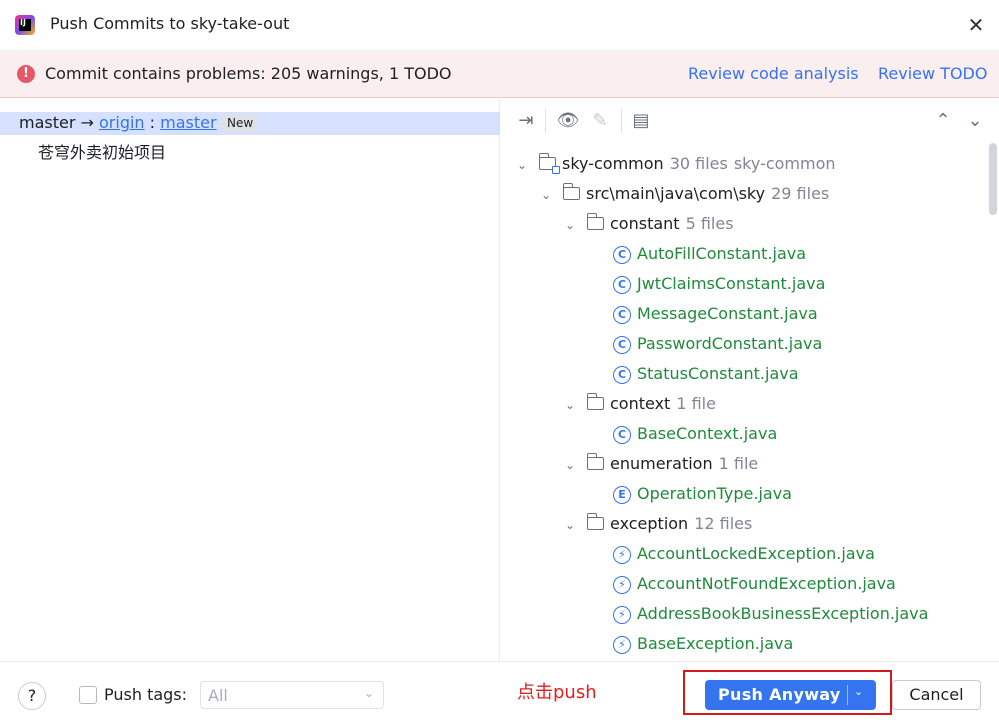 The height and width of the screenshot is (722, 999). I want to click on question-icon: ?, so click(32, 695).